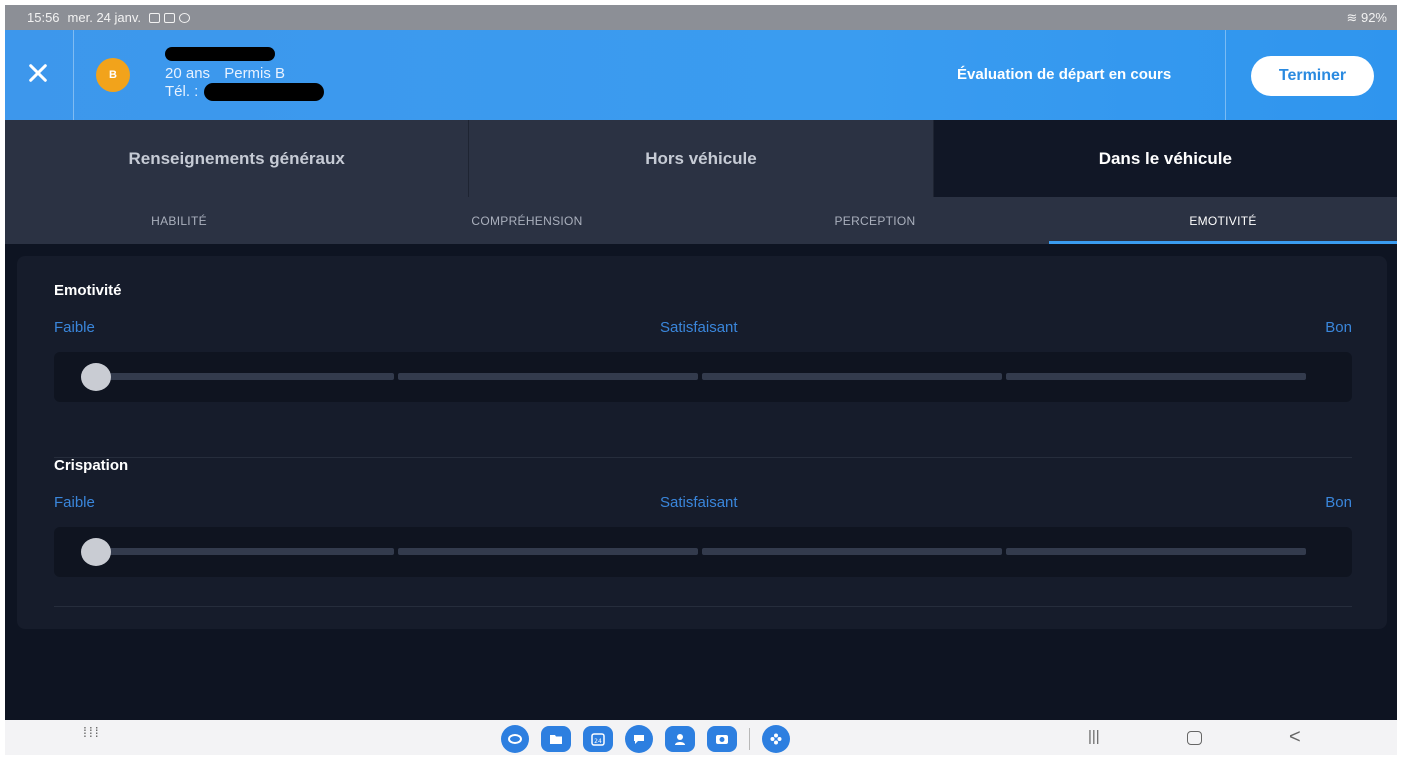 This screenshot has height=760, width=1402. I want to click on student-phone: Tél. :, so click(245, 92).